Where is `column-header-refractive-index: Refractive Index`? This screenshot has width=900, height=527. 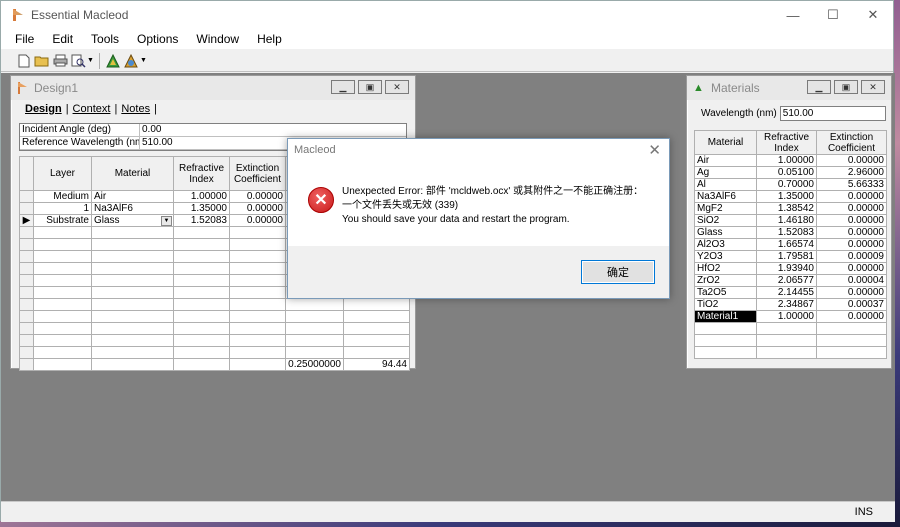
column-header-refractive-index: Refractive Index is located at coordinates (786, 142).